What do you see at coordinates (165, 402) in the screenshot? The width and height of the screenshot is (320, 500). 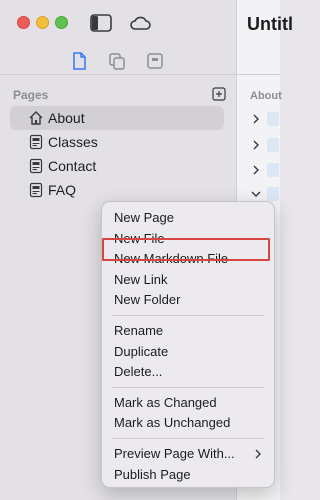 I see `menu-item-mark-as-changed: Mark as Changed` at bounding box center [165, 402].